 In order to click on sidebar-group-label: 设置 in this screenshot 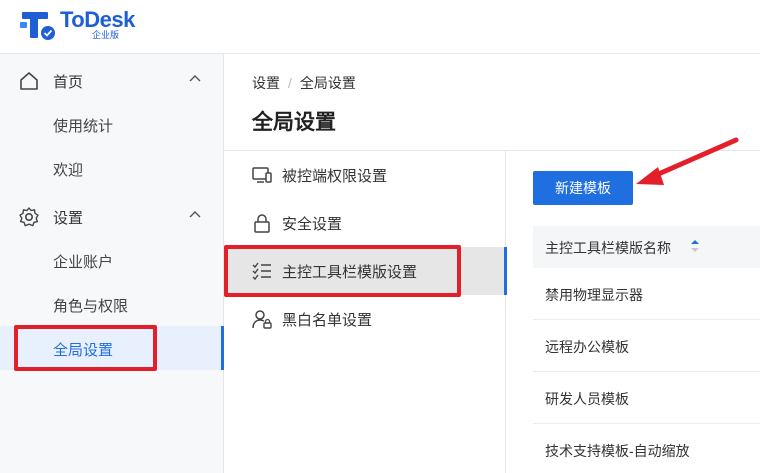, I will do `click(68, 218)`.